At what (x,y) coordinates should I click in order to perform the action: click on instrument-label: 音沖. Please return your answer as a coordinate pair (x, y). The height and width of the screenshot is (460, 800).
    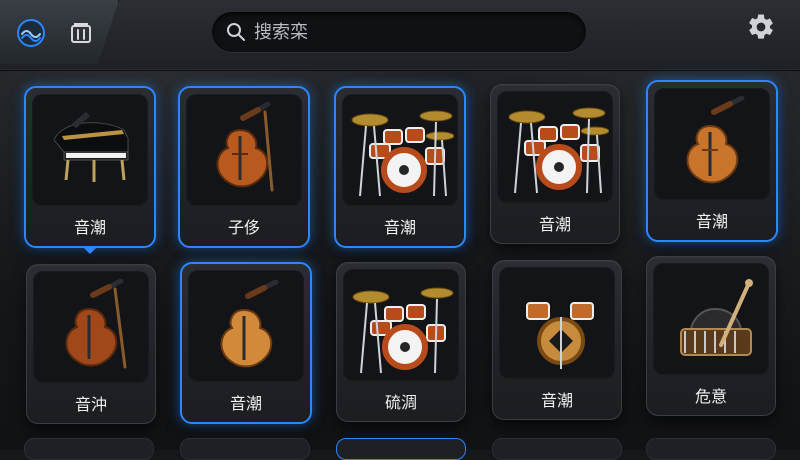
    Looking at the image, I should click on (90, 404).